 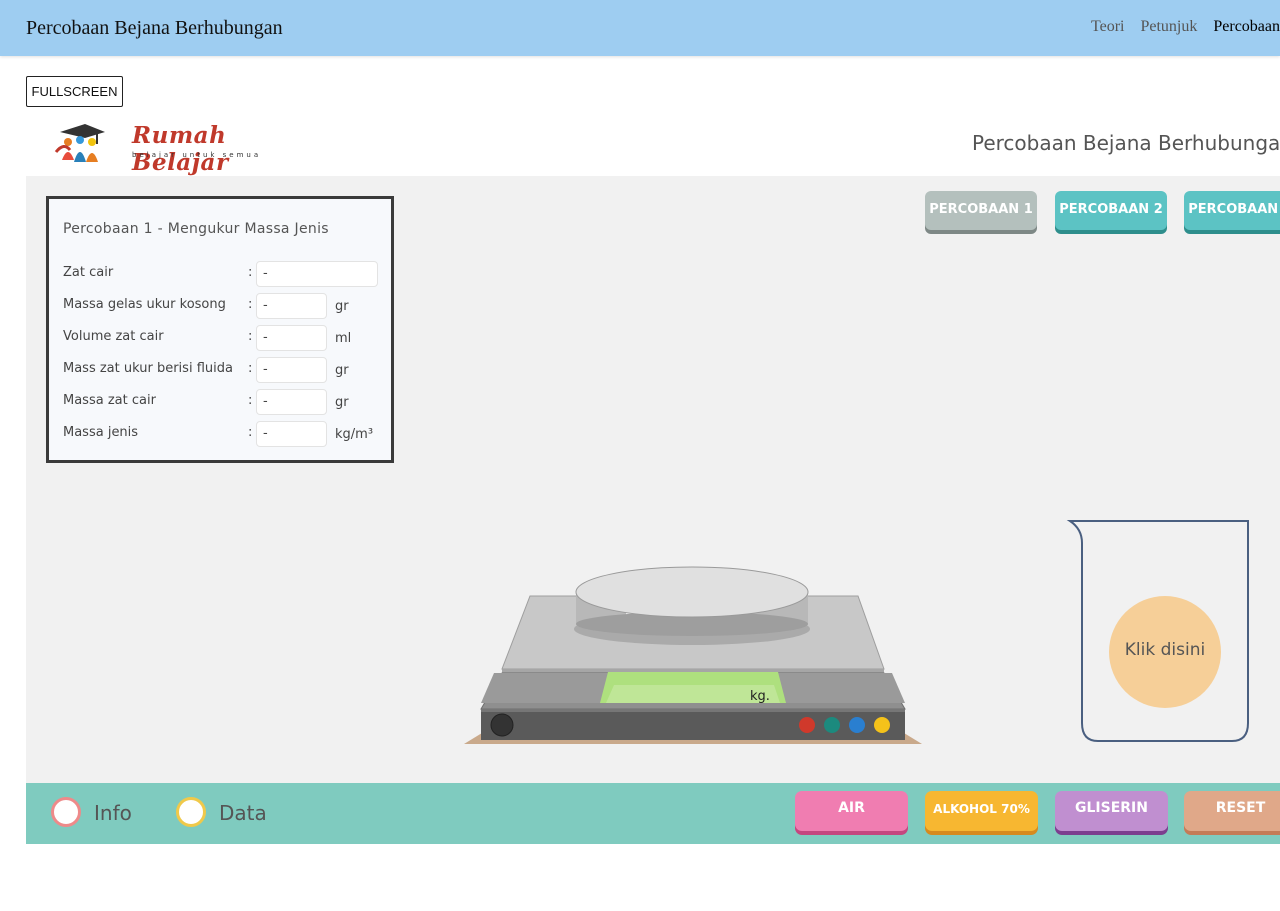 What do you see at coordinates (1168, 27) in the screenshot?
I see `nav-link-petunjuk: Petunjuk` at bounding box center [1168, 27].